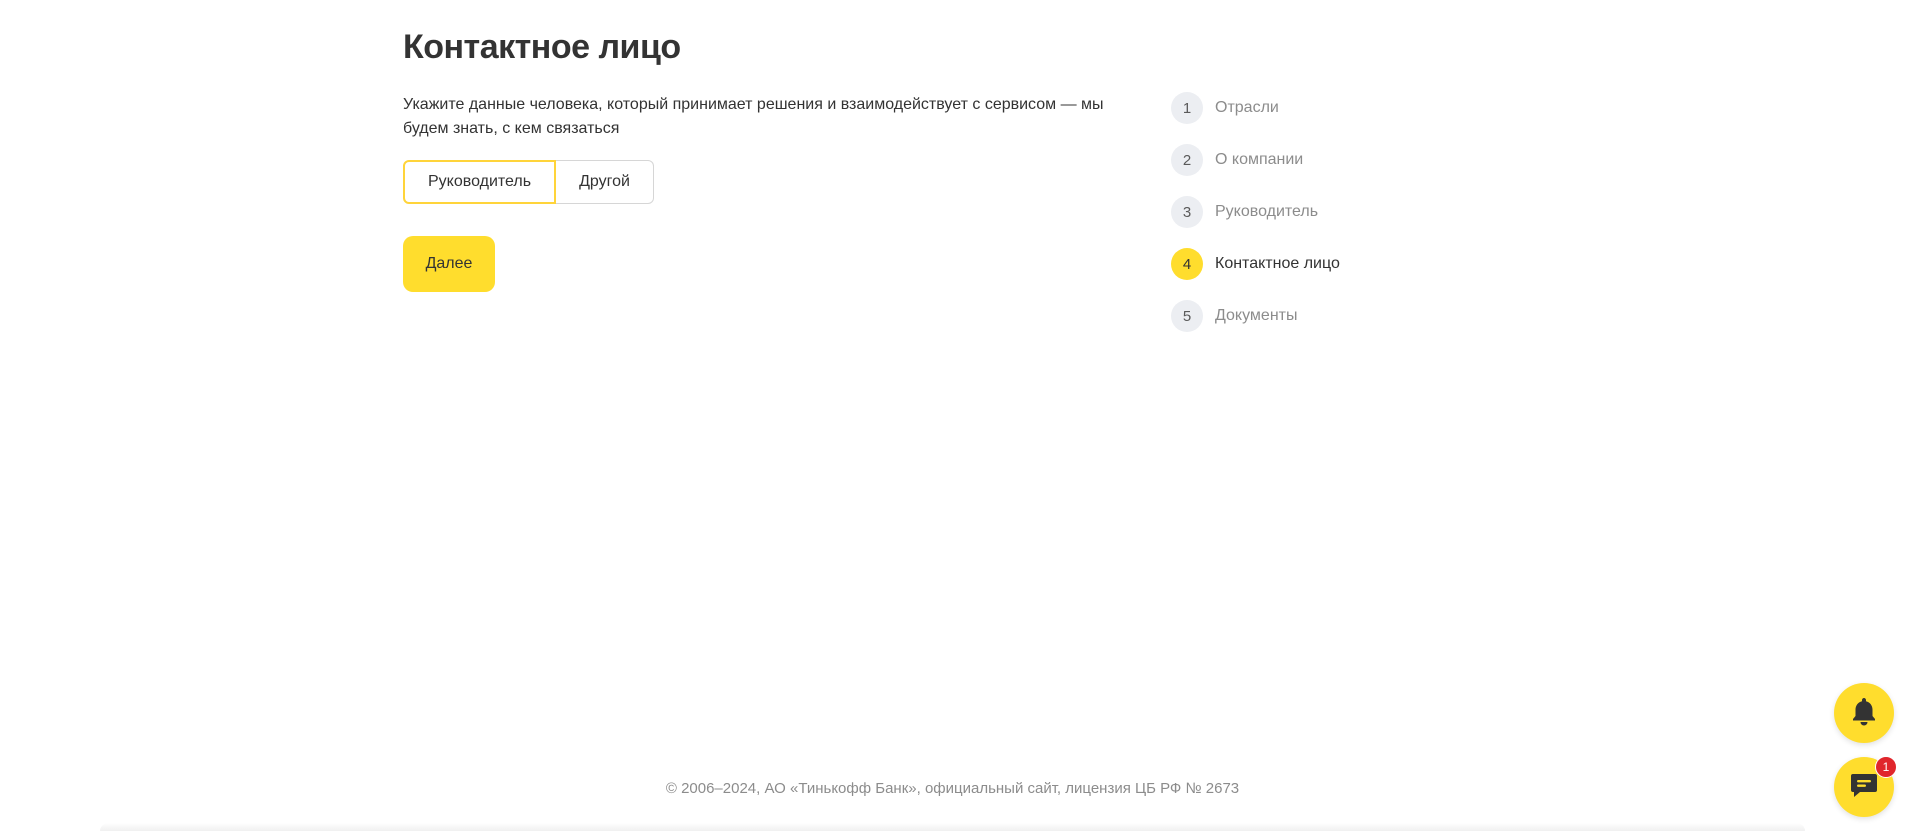  I want to click on page-title: Контактное лицо, so click(542, 47).